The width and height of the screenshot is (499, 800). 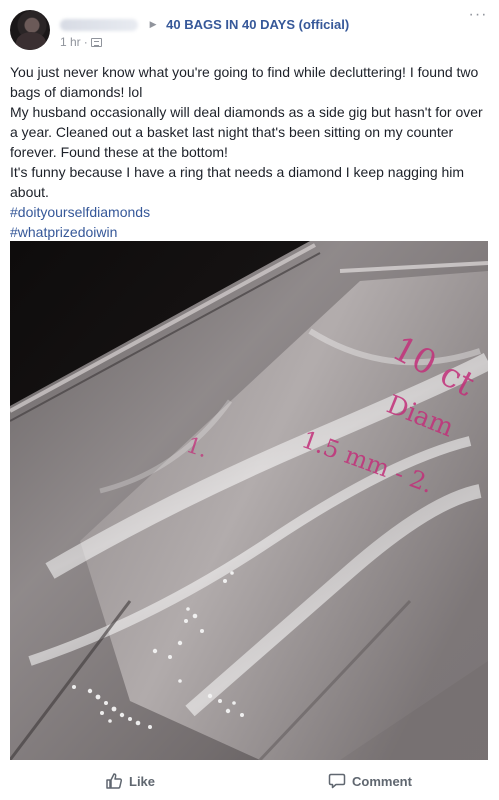 I want to click on hashtag-link: #whatprizedoiwin, so click(x=250, y=232).